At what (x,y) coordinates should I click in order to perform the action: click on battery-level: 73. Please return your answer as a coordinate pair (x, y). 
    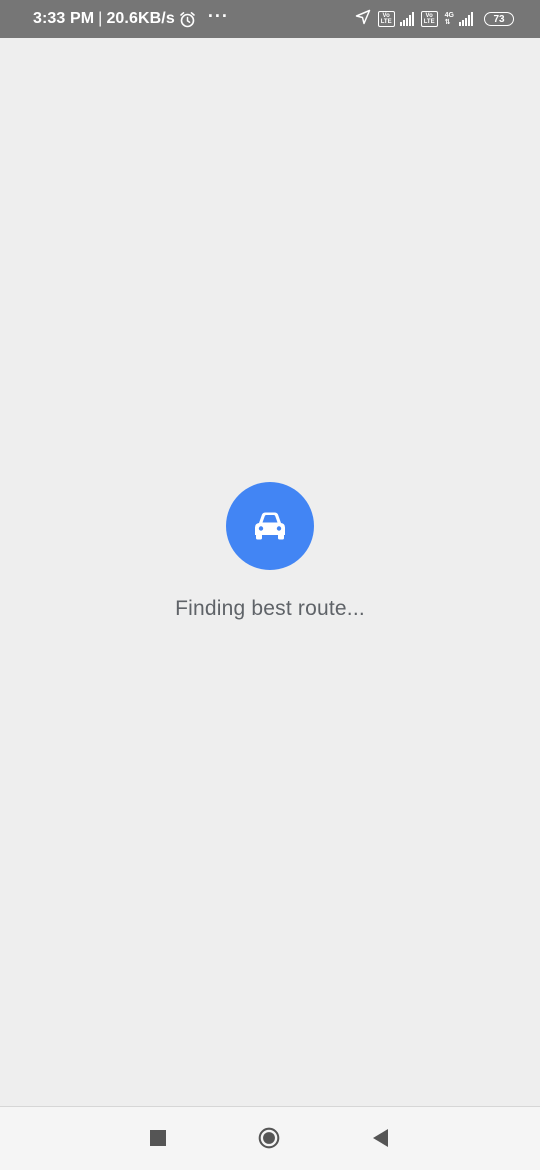
    Looking at the image, I should click on (499, 19).